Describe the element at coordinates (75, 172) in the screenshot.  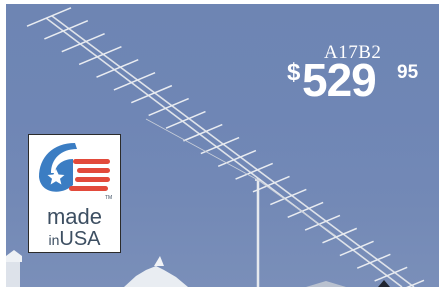
I see `usa-flag-icon: TM` at that location.